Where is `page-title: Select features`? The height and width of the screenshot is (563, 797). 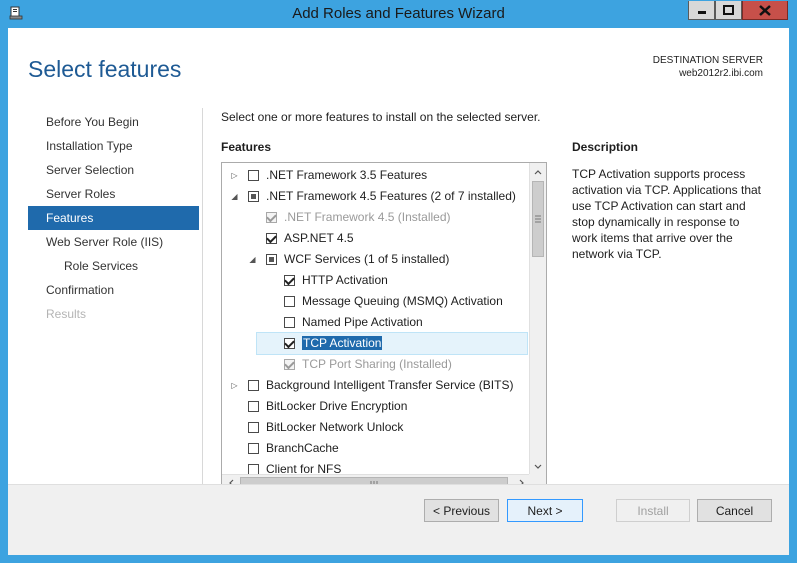
page-title: Select features is located at coordinates (105, 69).